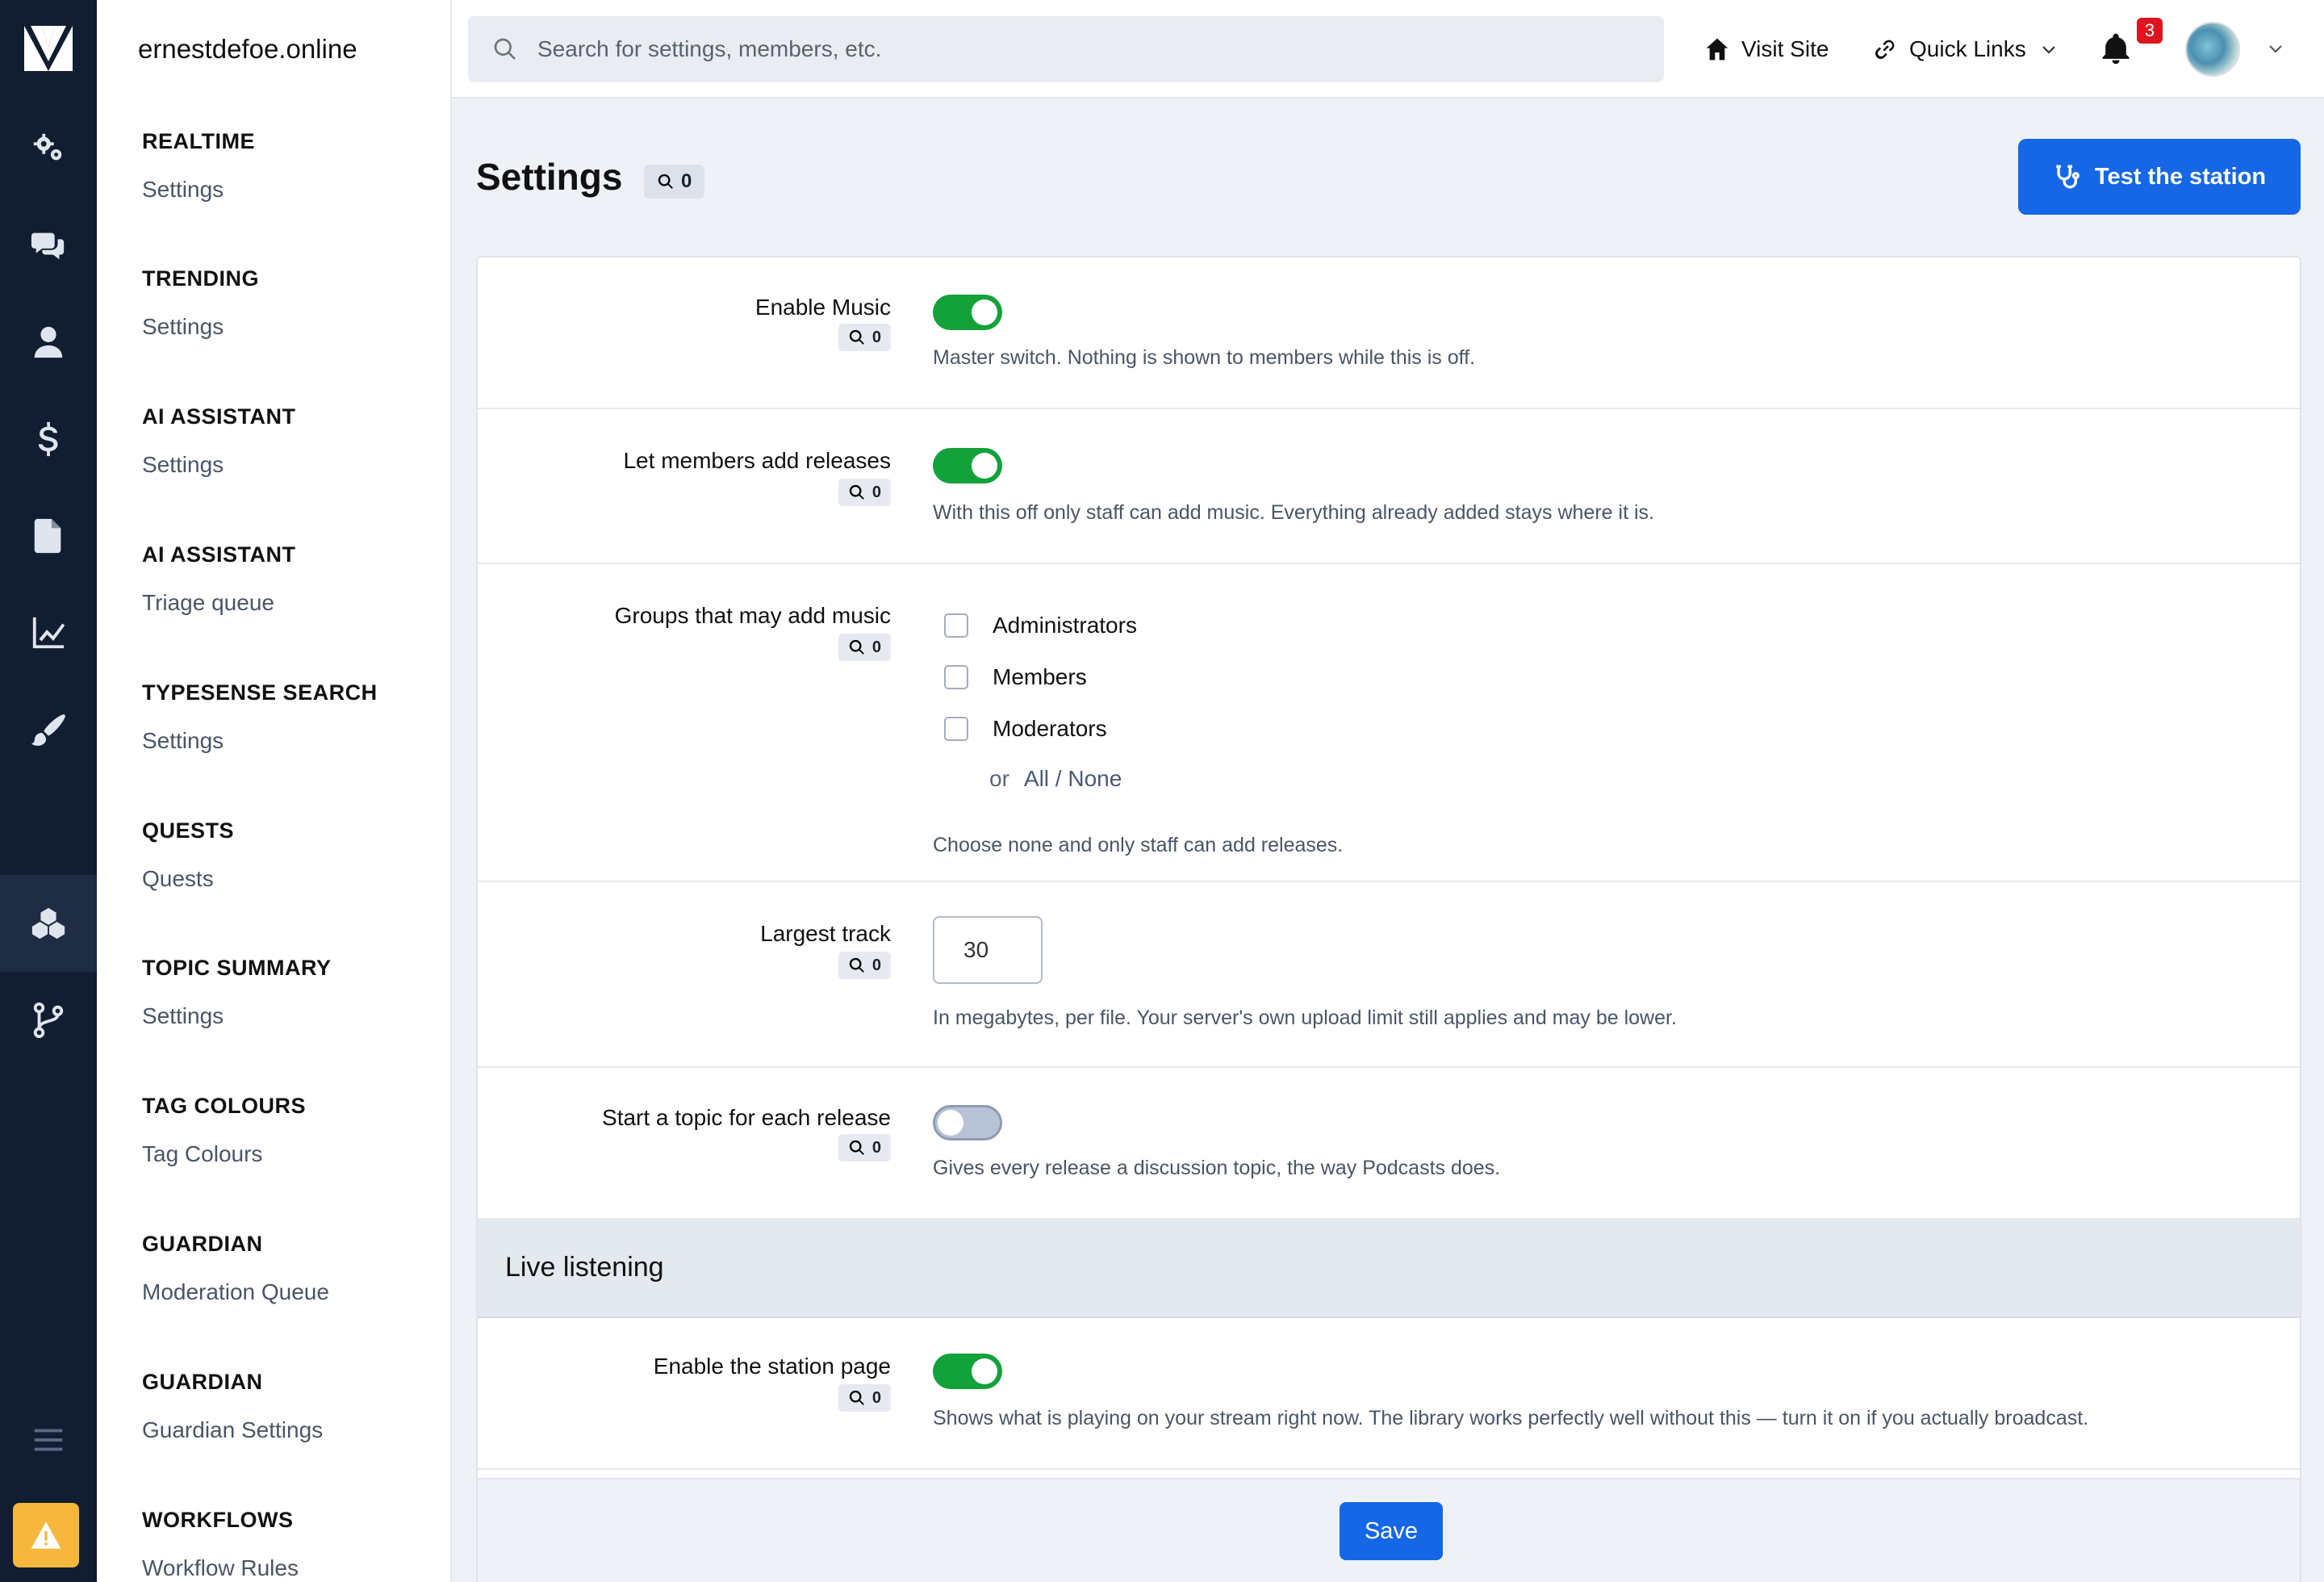 The height and width of the screenshot is (1582, 2324). Describe the element at coordinates (235, 1292) in the screenshot. I see `nav-link: Moderation Queue` at that location.